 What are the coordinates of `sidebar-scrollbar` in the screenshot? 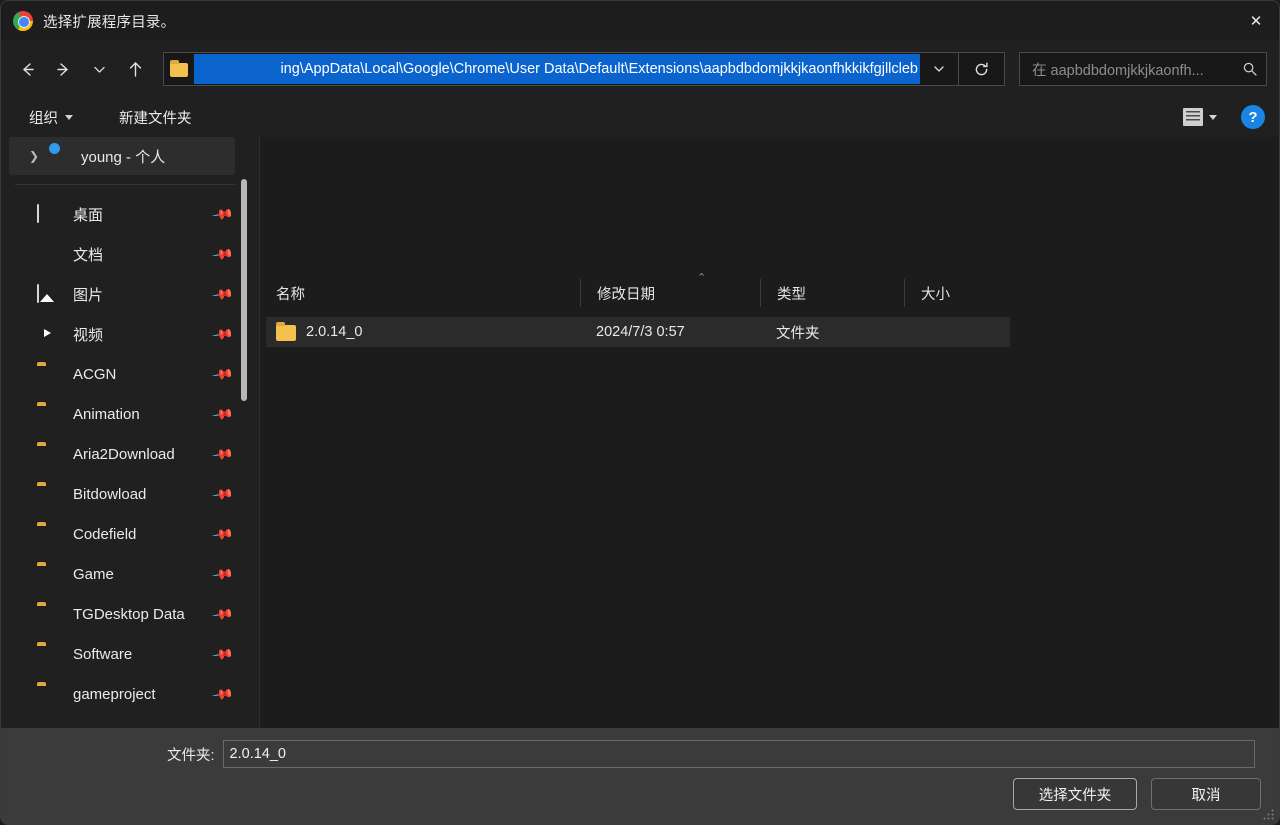 It's located at (244, 290).